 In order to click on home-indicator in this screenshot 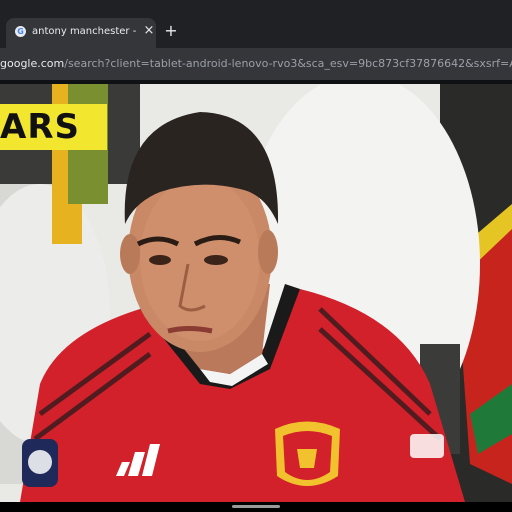, I will do `click(256, 506)`.